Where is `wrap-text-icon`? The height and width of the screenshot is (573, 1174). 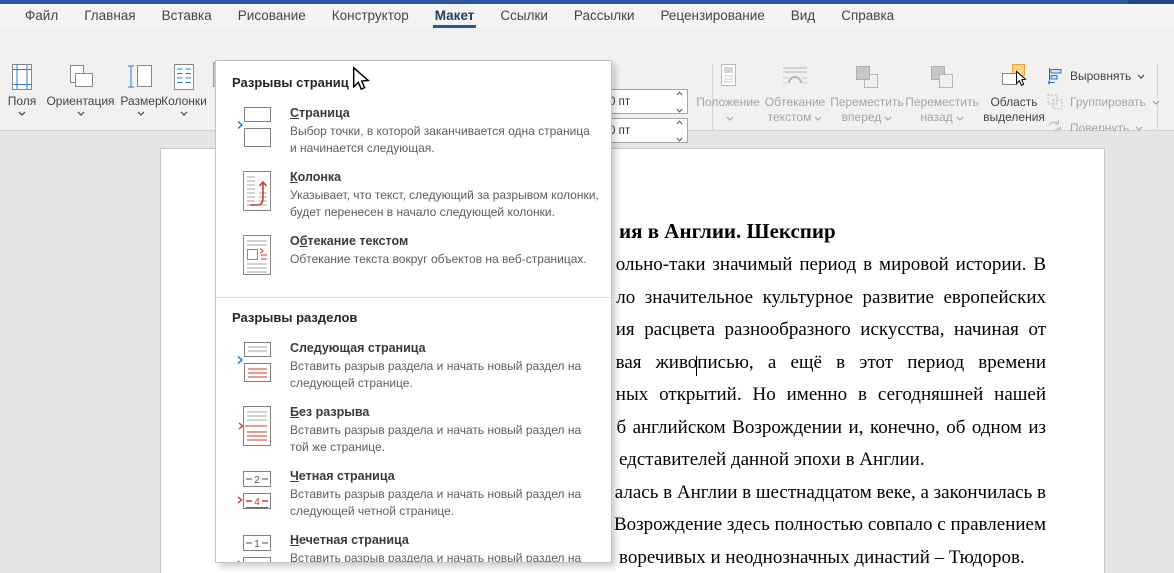
wrap-text-icon is located at coordinates (795, 77).